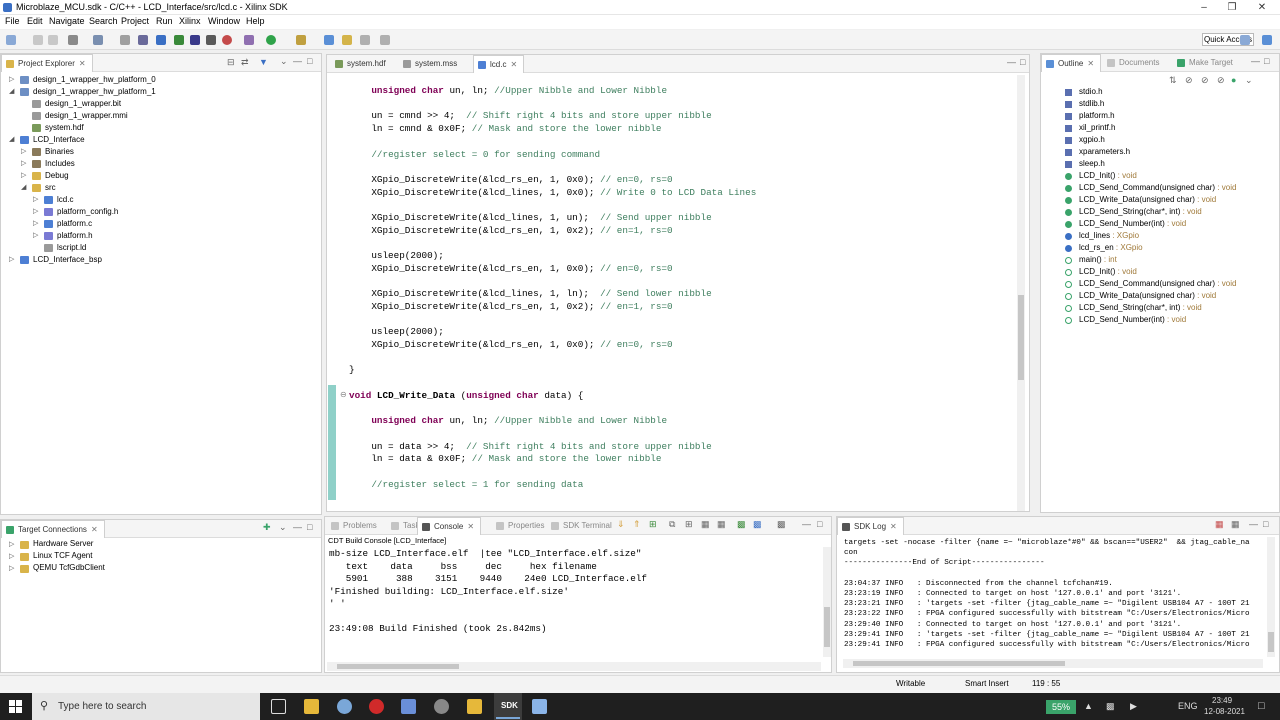  What do you see at coordinates (1061, 707) in the screenshot?
I see `battery-badge: 55%` at bounding box center [1061, 707].